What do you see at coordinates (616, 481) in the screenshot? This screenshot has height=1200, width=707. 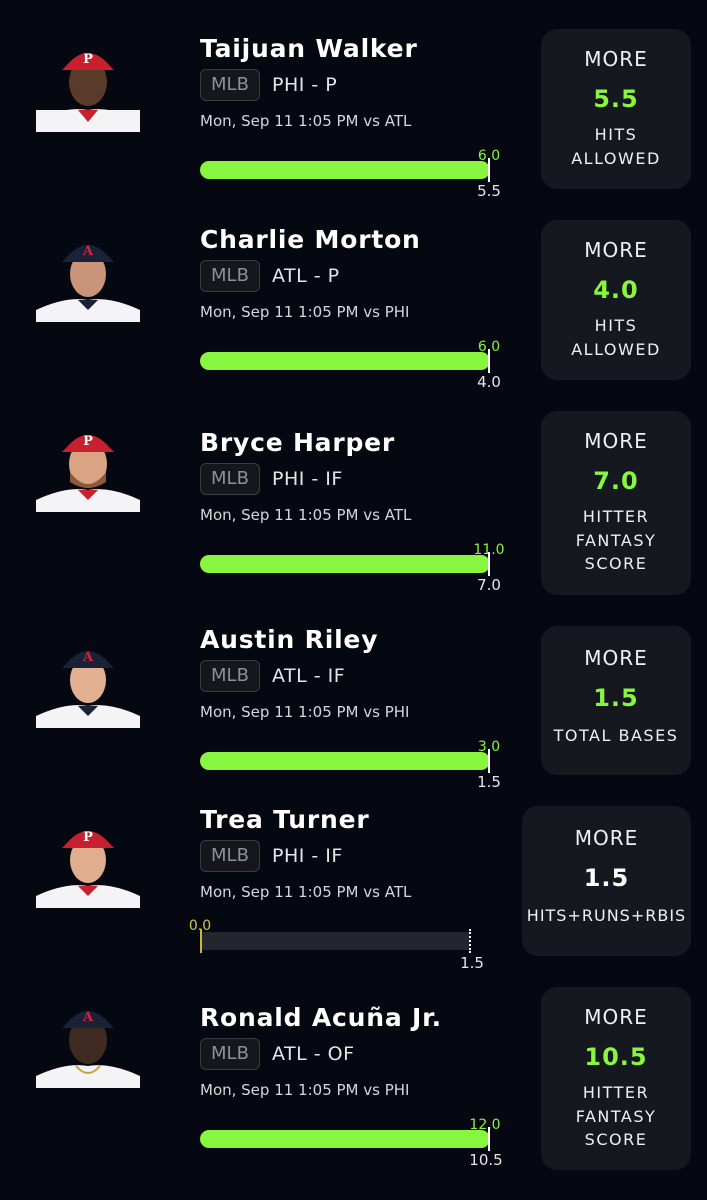 I see `projection-value: 7.0` at bounding box center [616, 481].